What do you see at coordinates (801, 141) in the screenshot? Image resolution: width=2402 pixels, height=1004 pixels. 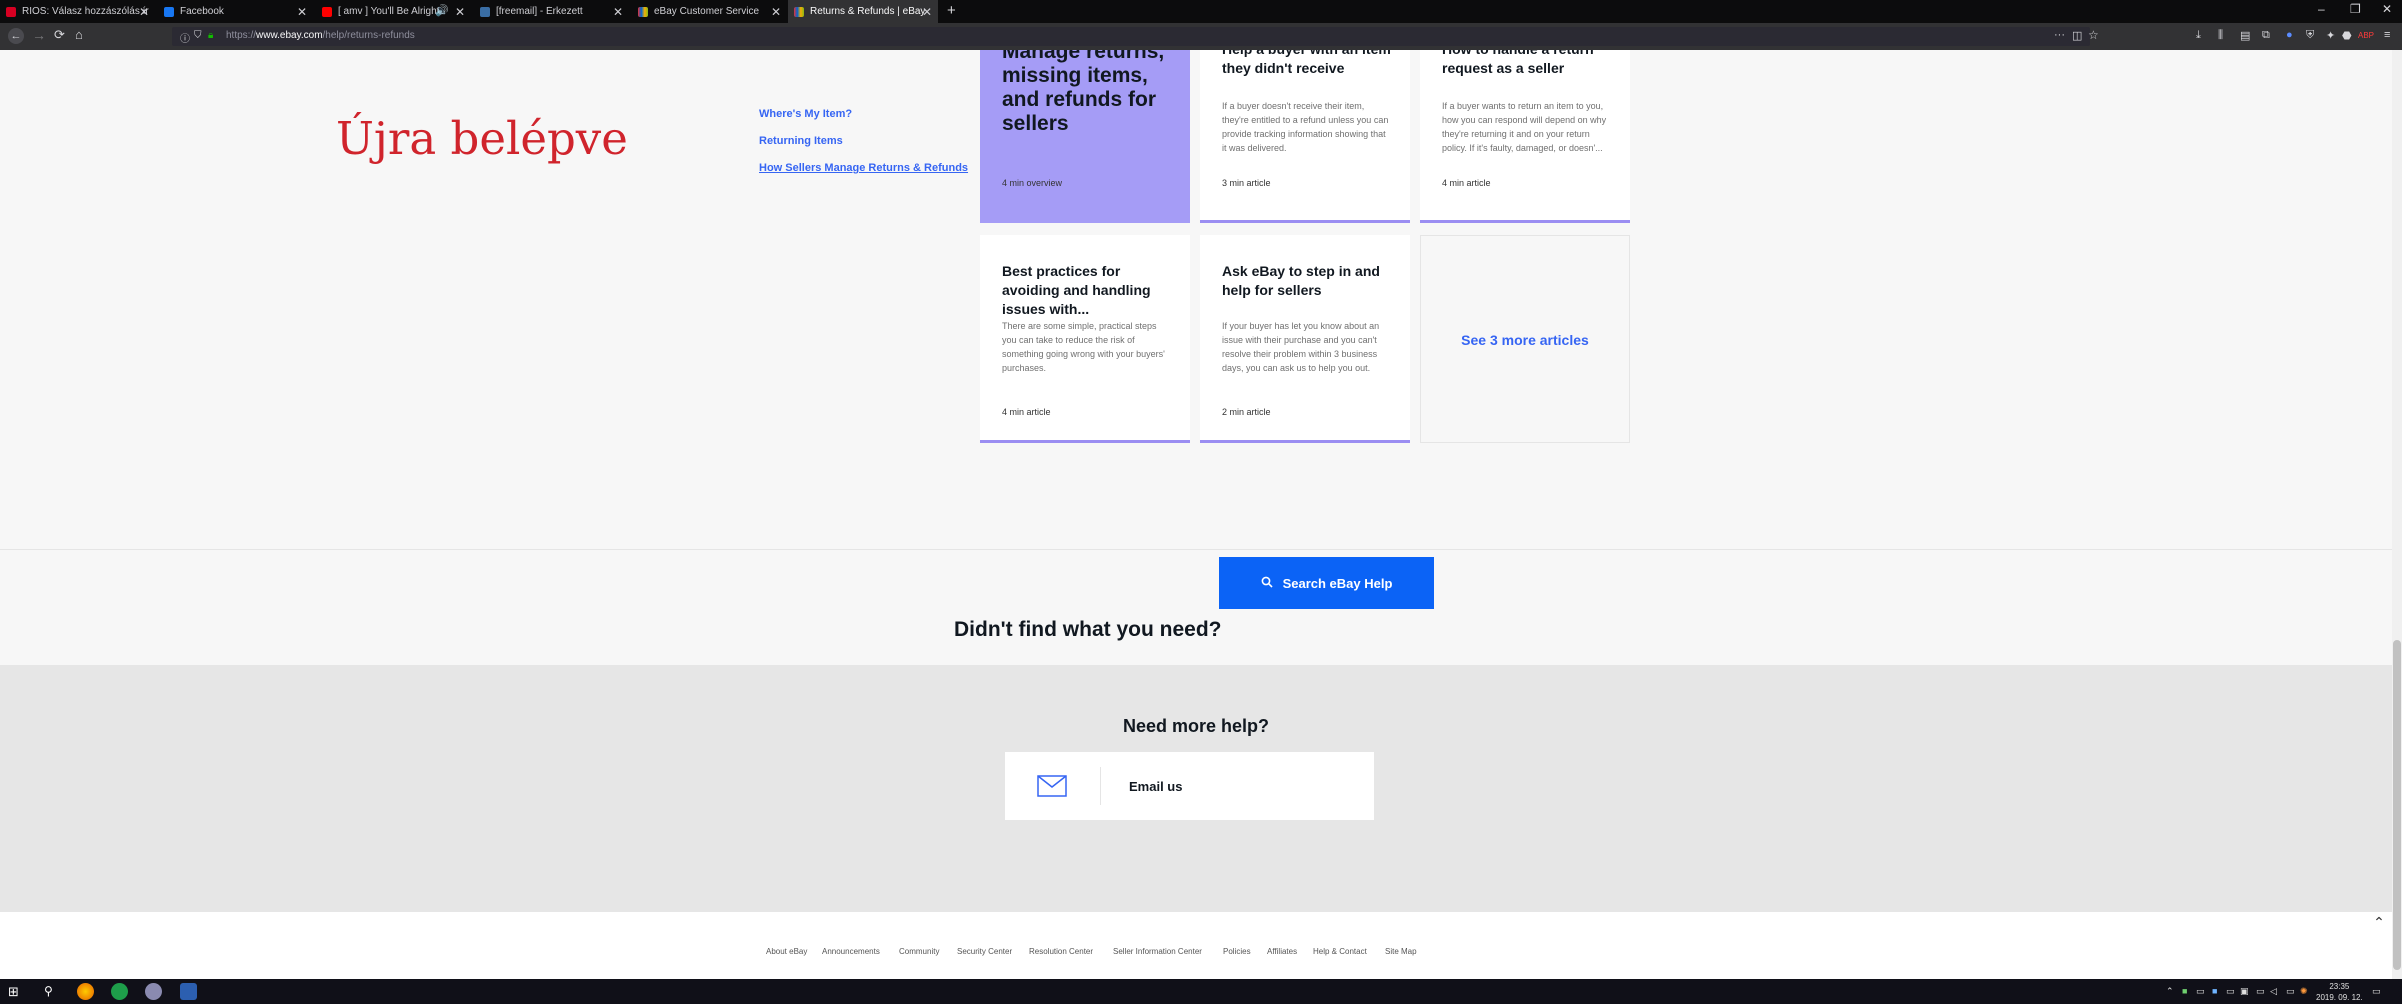 I see `sidebar-link-returning-items: Returning Items` at bounding box center [801, 141].